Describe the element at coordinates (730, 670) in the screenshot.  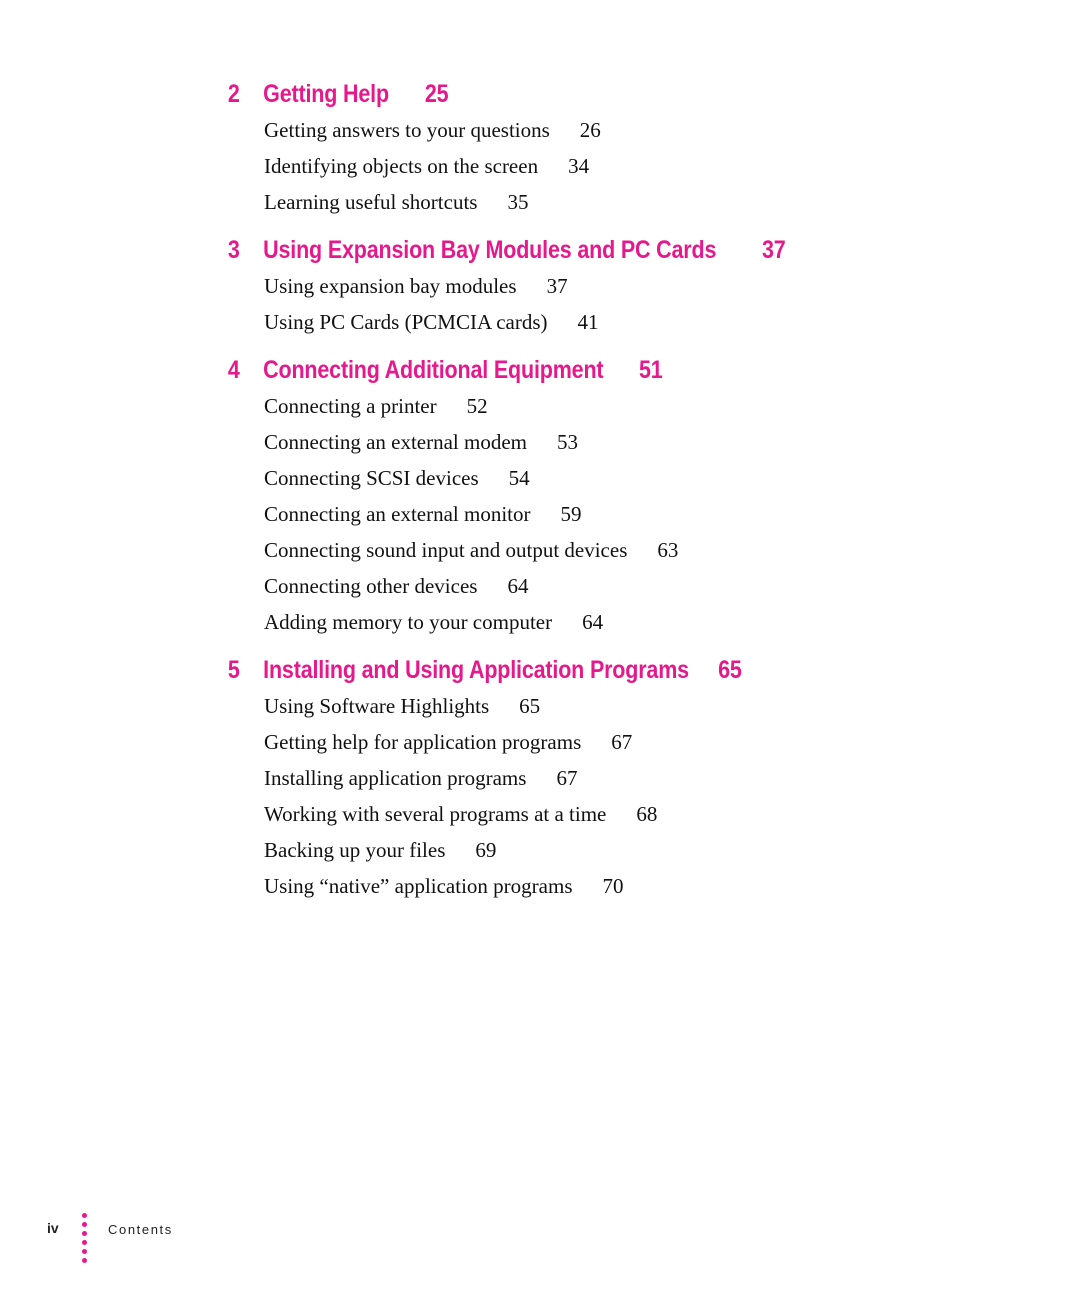
I see `chapter-page: 65` at that location.